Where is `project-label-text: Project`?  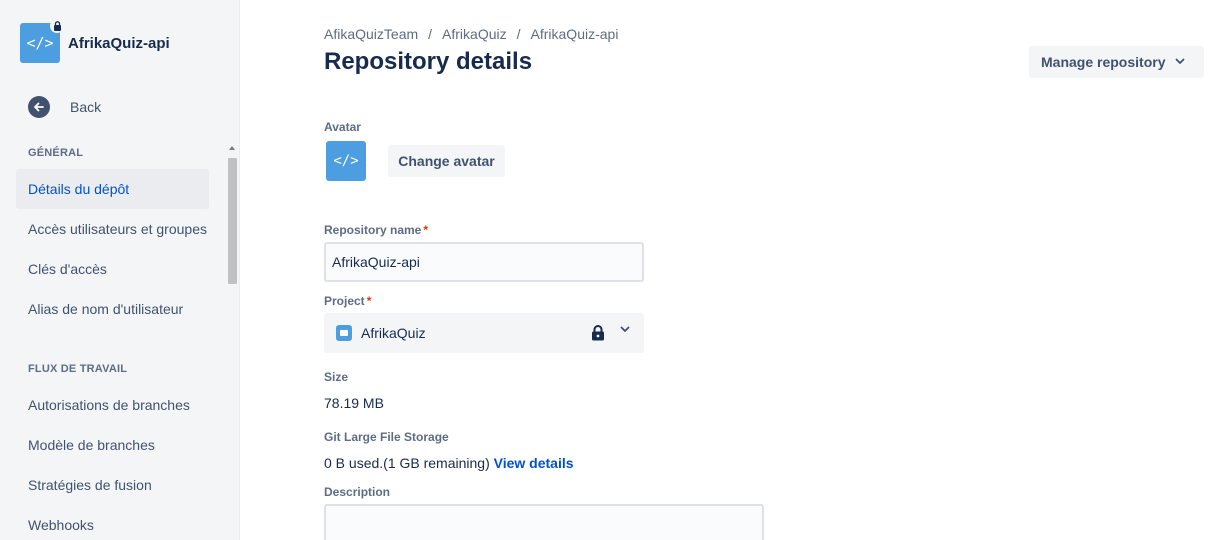
project-label-text: Project is located at coordinates (344, 301).